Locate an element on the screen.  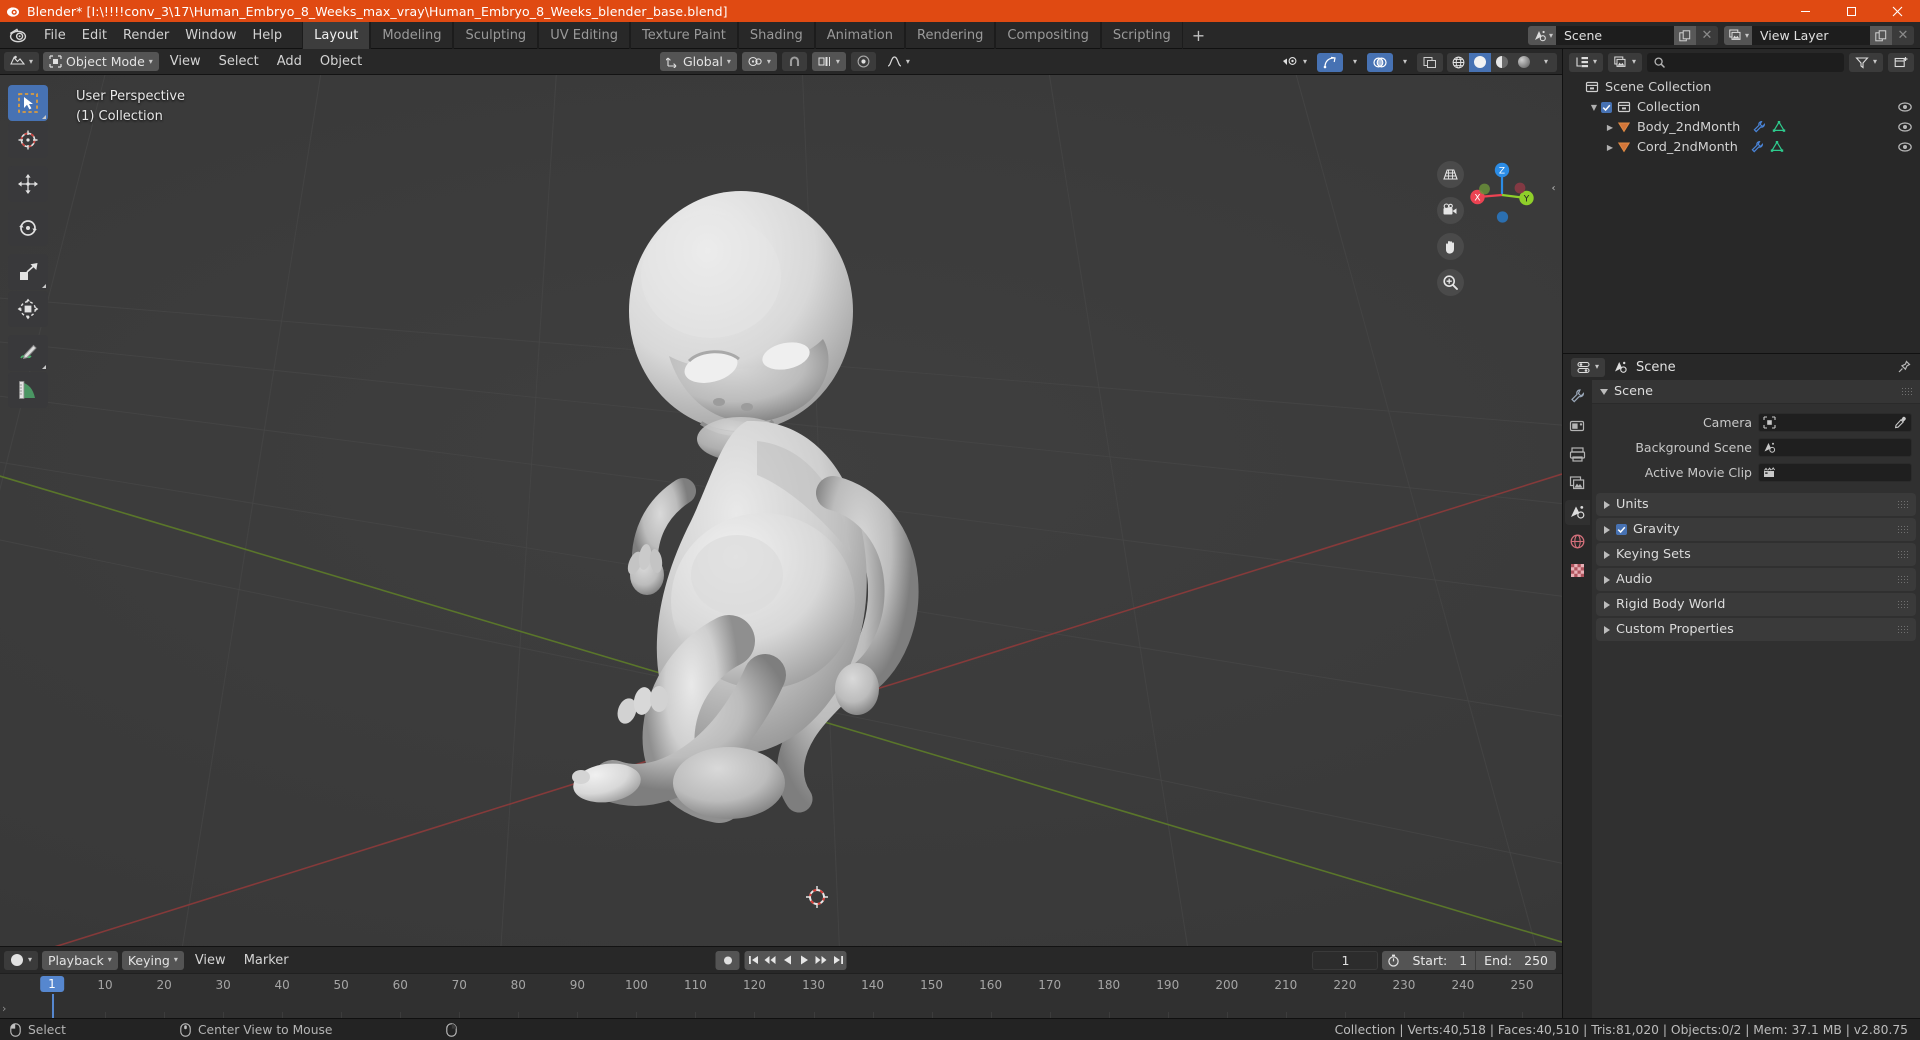
frame-start-field: Start: 1 is located at coordinates (1440, 960).